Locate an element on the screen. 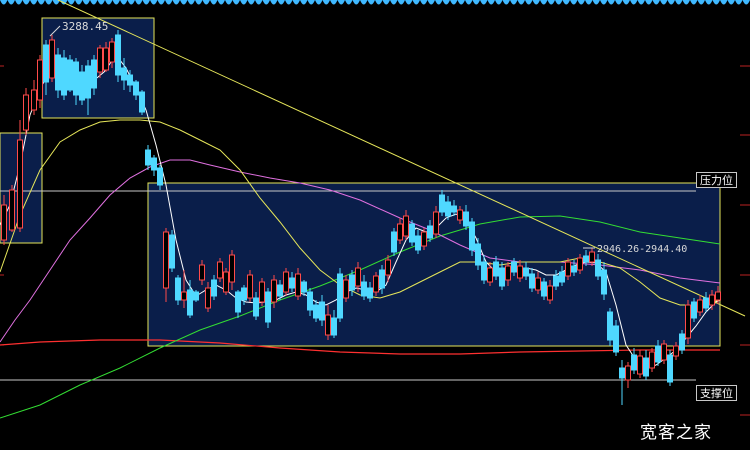 The image size is (750, 450). support-tag: 支撑位 is located at coordinates (716, 393).